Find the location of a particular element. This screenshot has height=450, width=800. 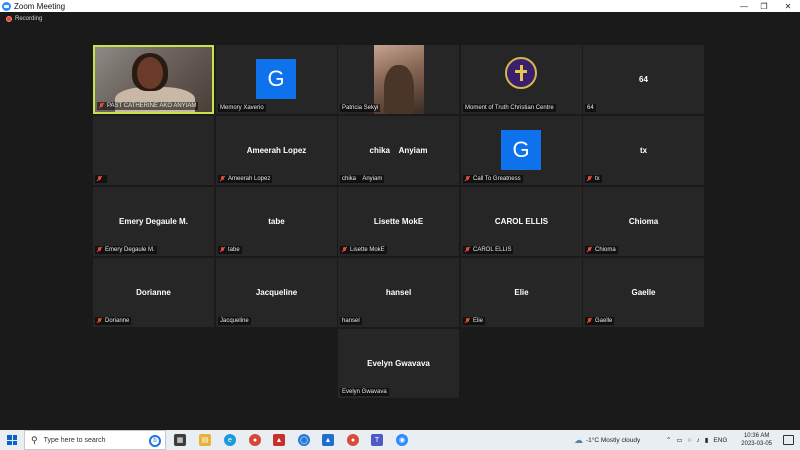

maximize-button: ❐ is located at coordinates (764, 6).